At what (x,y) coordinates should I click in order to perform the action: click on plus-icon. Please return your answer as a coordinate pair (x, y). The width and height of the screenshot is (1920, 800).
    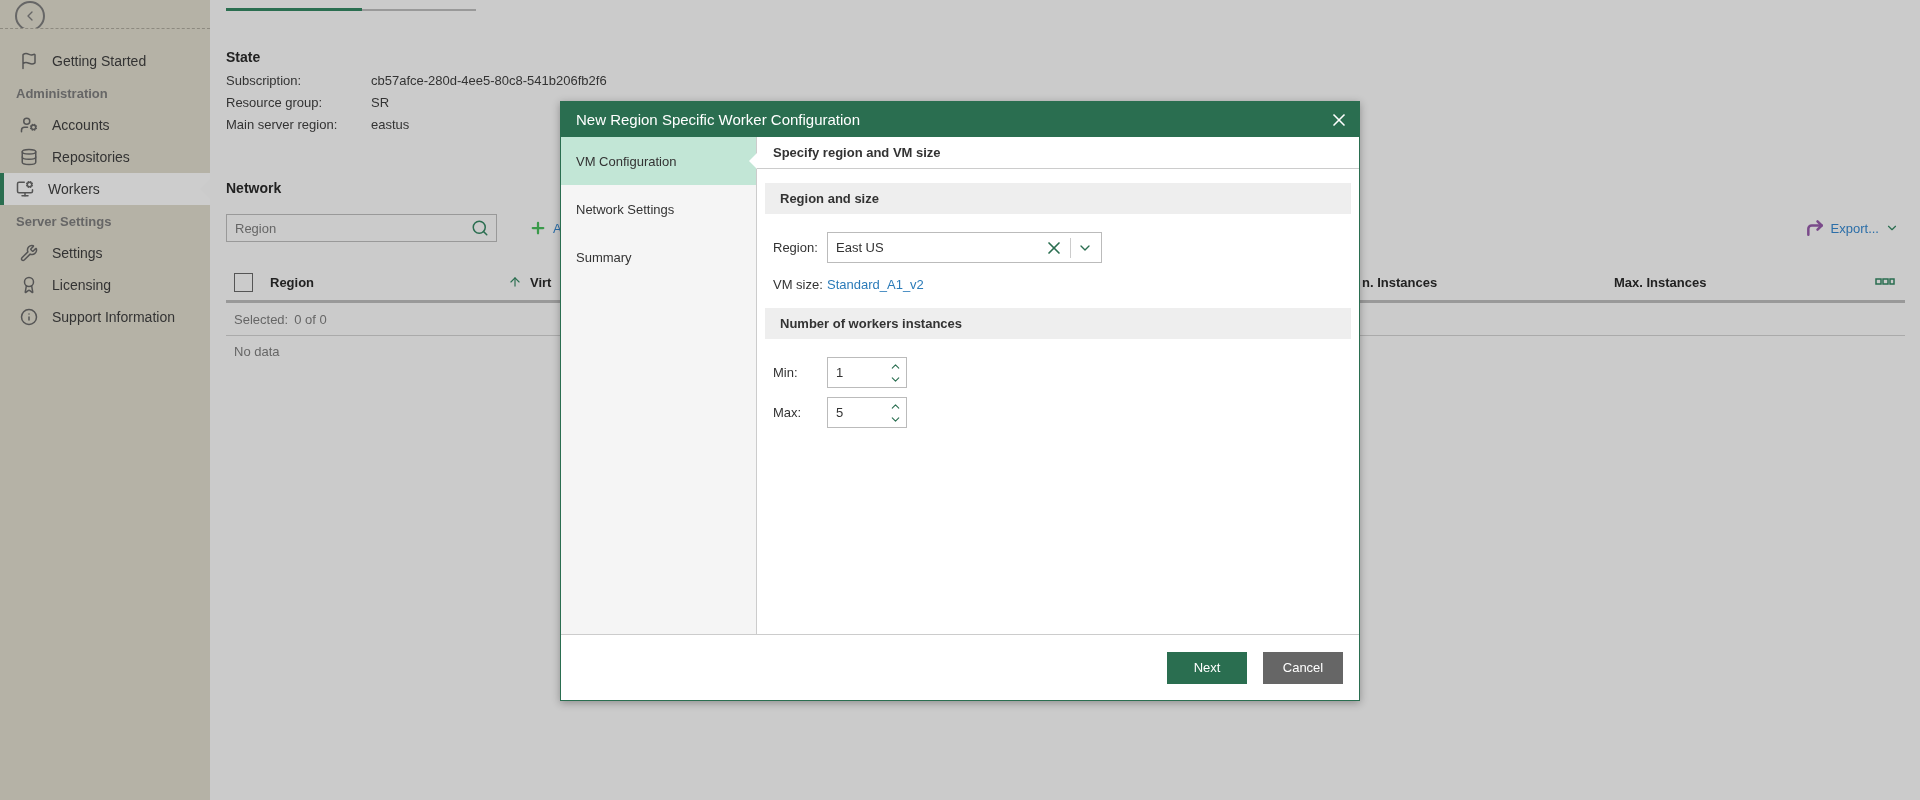
    Looking at the image, I should click on (538, 228).